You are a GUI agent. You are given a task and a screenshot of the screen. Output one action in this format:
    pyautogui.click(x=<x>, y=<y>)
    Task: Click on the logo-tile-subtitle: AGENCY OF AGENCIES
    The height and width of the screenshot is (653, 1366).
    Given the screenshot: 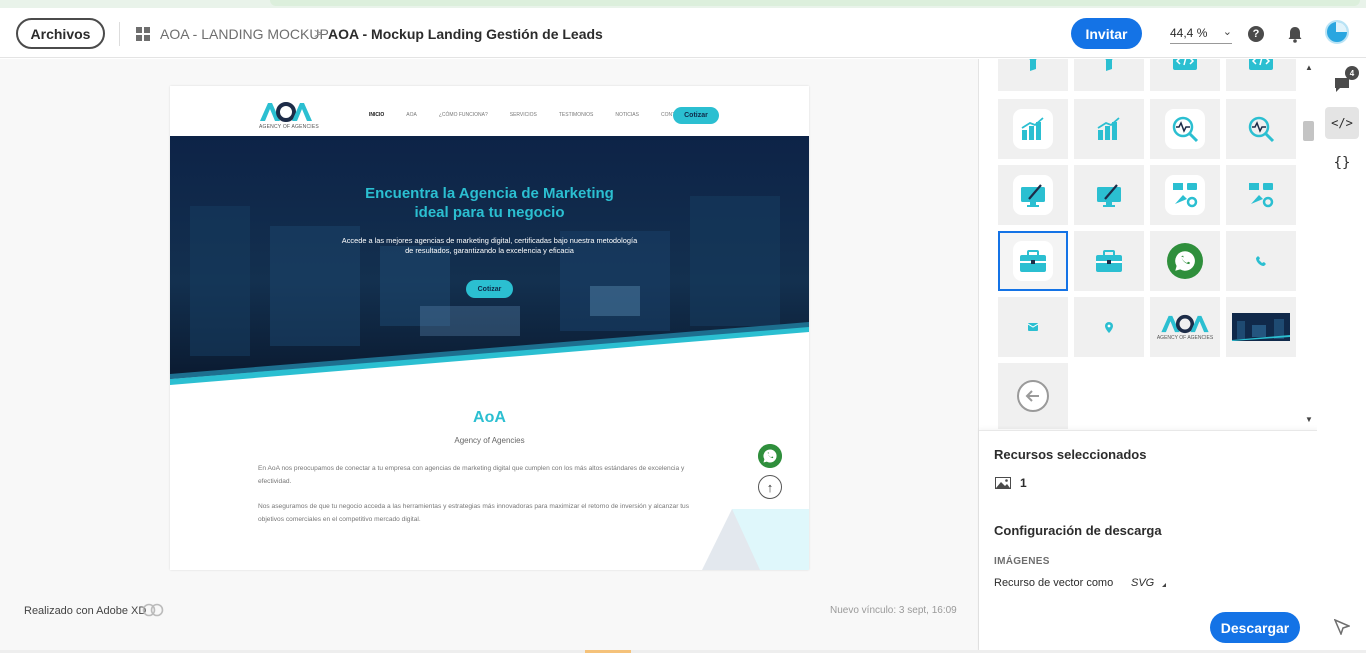 What is the action you would take?
    pyautogui.click(x=1185, y=337)
    